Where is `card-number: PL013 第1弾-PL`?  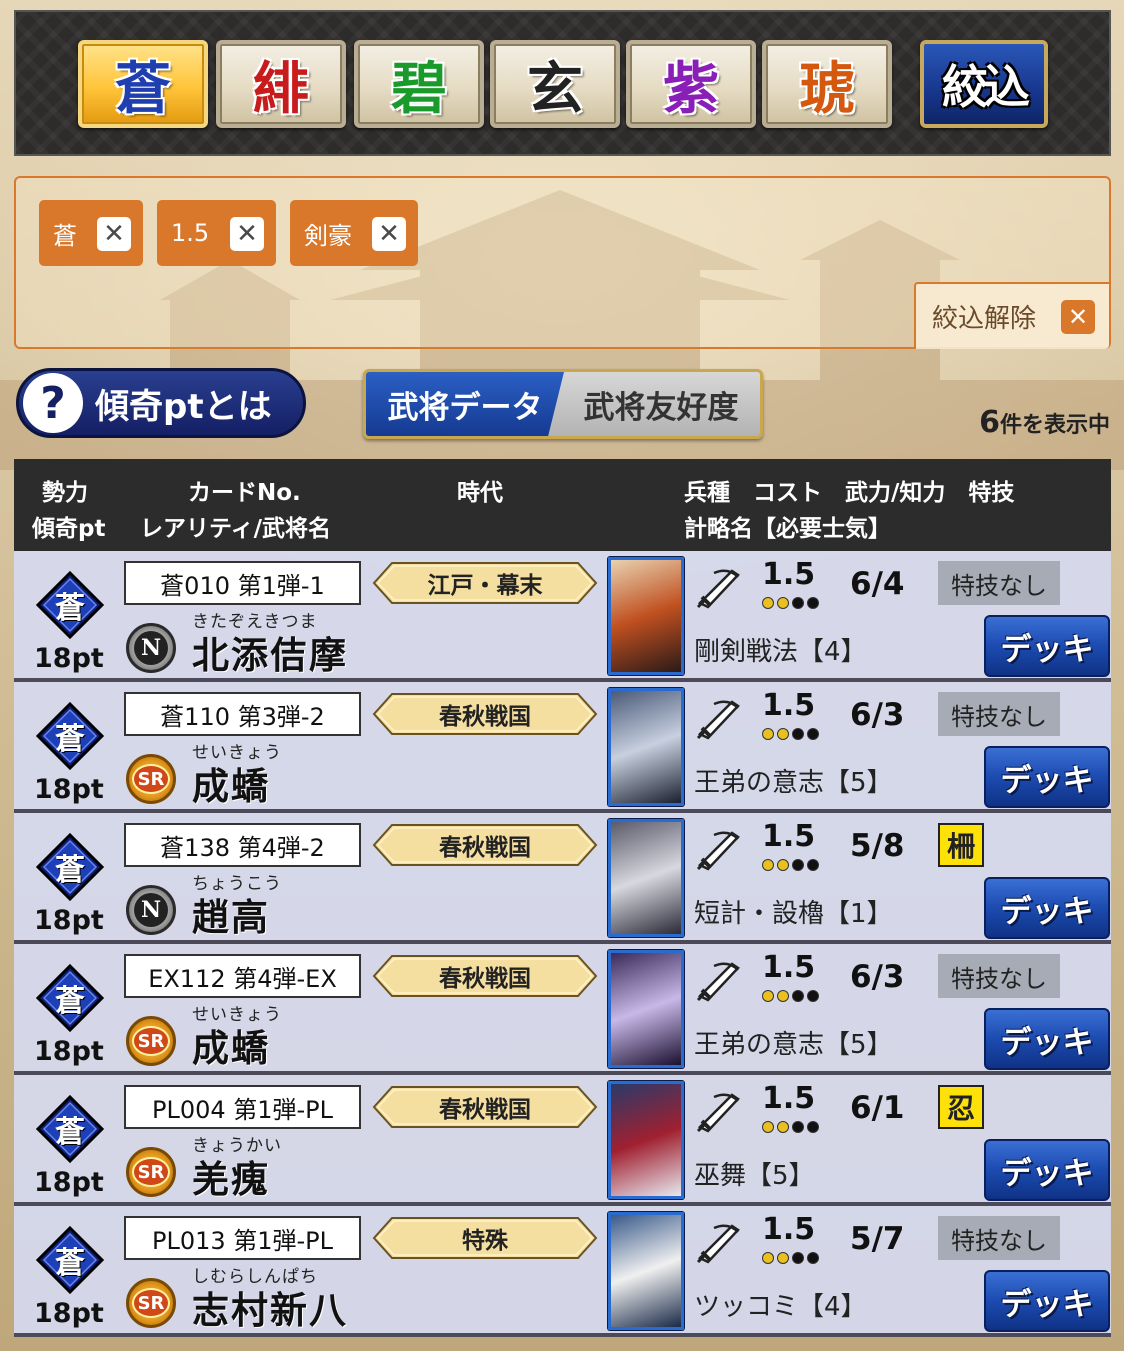 card-number: PL013 第1弾-PL is located at coordinates (242, 1238).